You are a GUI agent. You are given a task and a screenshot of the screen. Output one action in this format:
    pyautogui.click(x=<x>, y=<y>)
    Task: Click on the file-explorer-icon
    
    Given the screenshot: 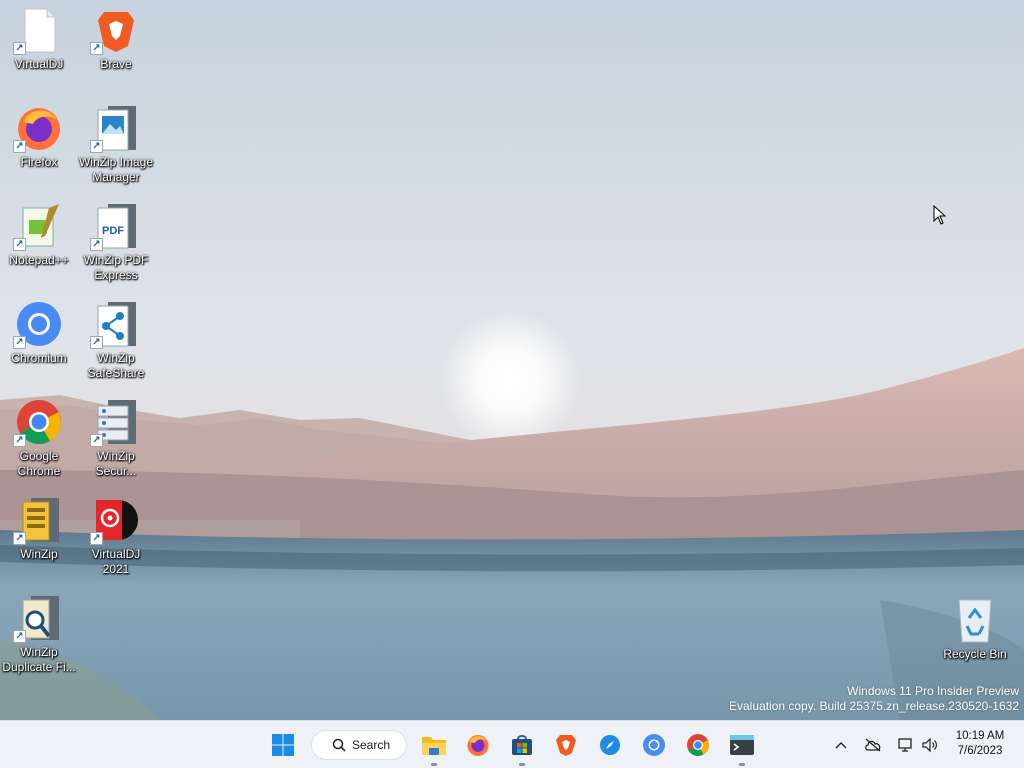 What is the action you would take?
    pyautogui.click(x=434, y=746)
    